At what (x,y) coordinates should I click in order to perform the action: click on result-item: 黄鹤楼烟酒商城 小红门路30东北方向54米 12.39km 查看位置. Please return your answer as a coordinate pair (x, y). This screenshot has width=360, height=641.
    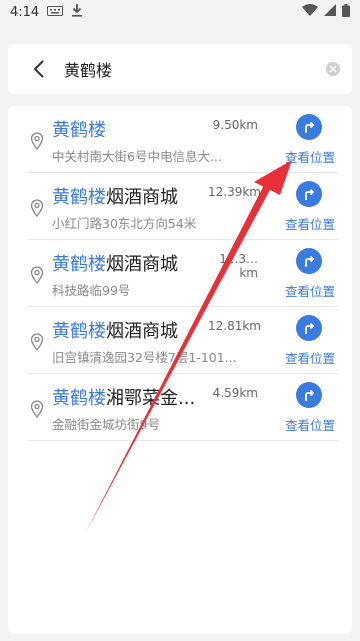
    Looking at the image, I should click on (183, 206).